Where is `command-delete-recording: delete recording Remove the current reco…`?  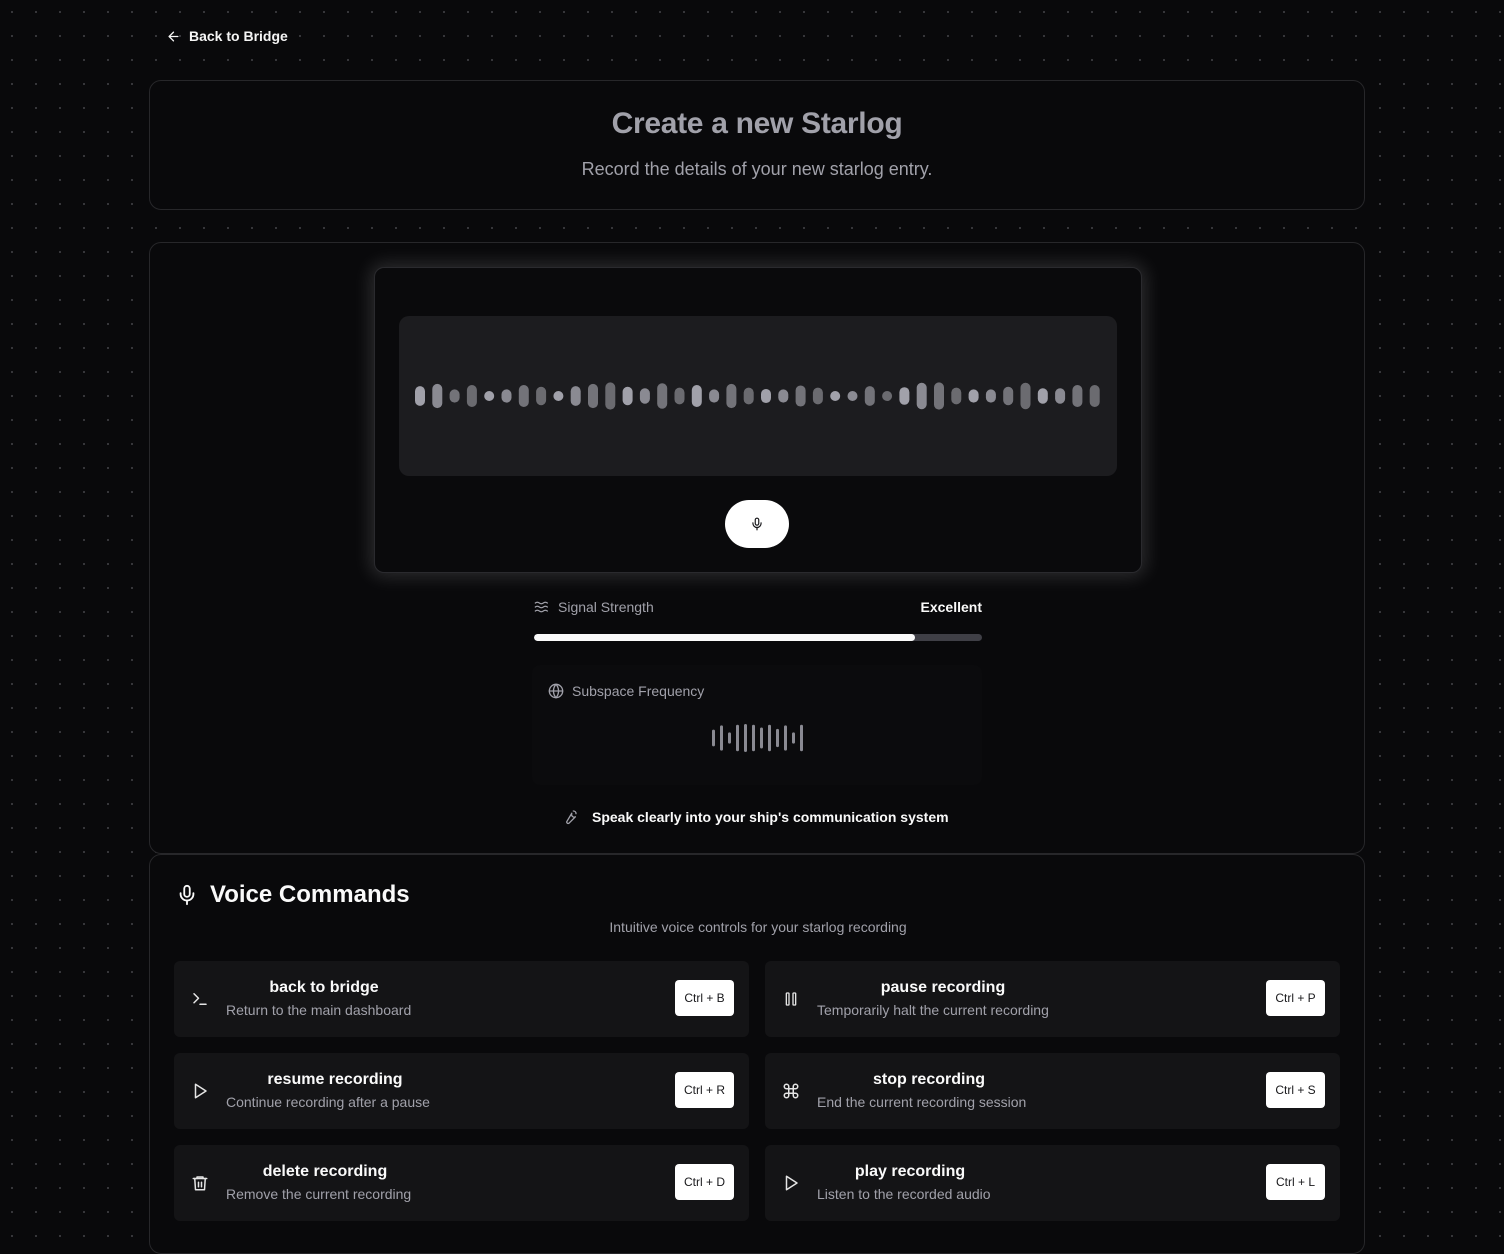
command-delete-recording: delete recording Remove the current reco… is located at coordinates (461, 1183).